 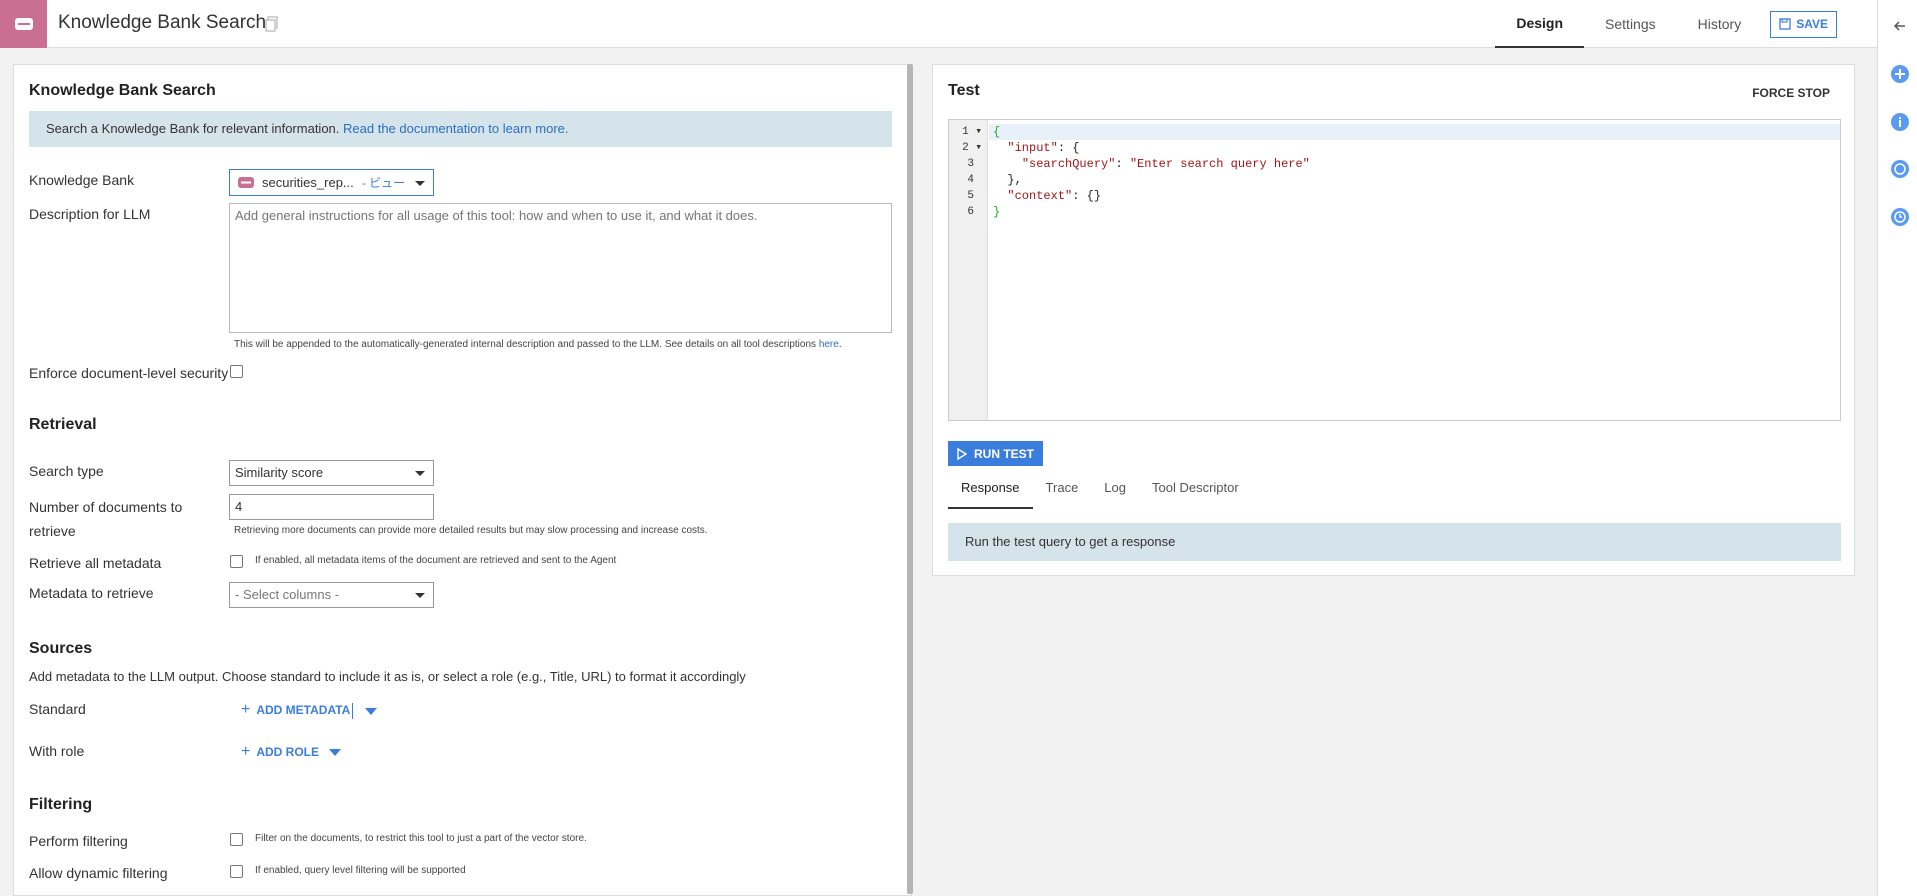 I want to click on force-stop-button: FORCE STOP, so click(x=1791, y=93).